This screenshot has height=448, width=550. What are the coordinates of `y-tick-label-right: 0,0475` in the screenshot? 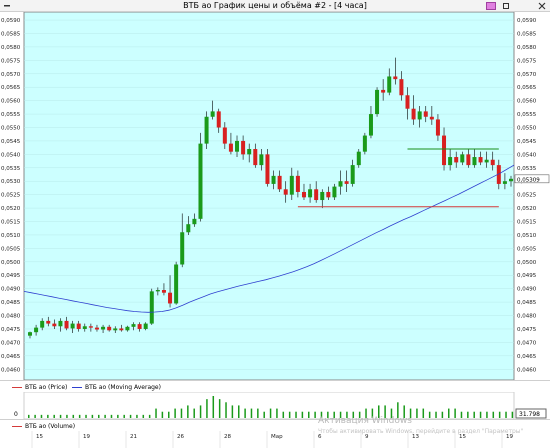 It's located at (527, 330).